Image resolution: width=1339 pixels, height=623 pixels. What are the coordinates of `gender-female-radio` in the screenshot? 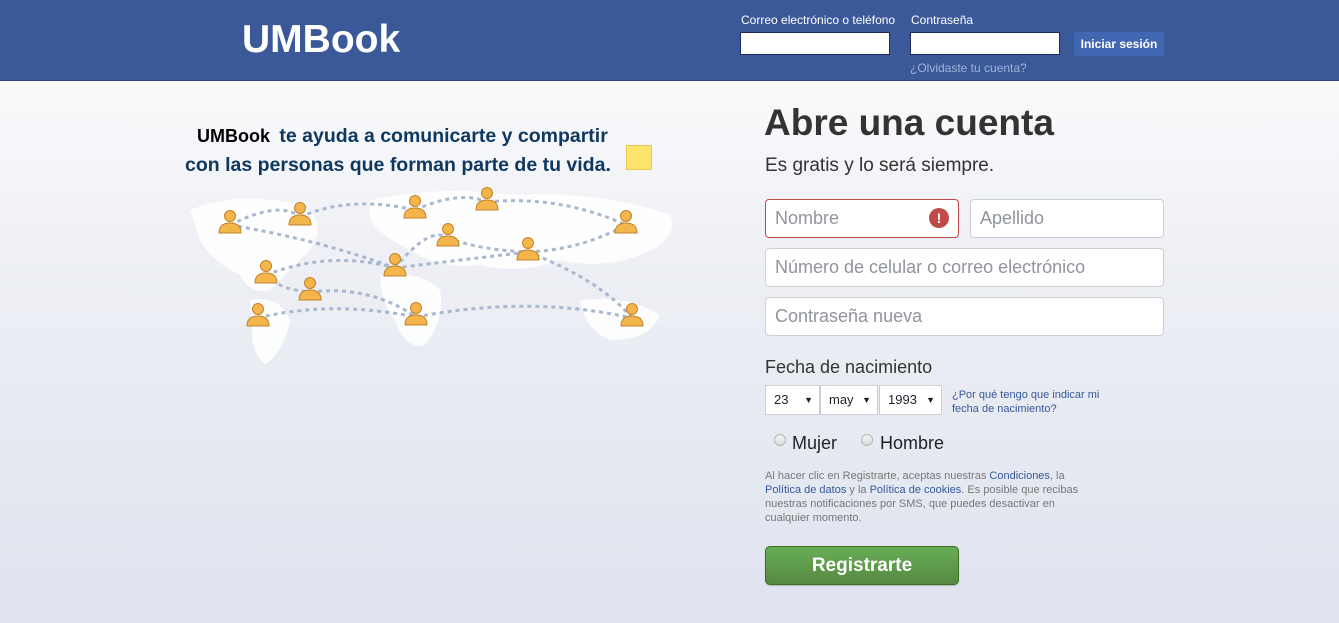 It's located at (780, 440).